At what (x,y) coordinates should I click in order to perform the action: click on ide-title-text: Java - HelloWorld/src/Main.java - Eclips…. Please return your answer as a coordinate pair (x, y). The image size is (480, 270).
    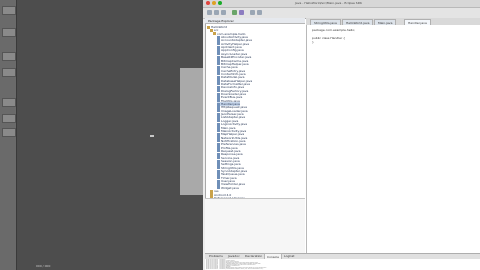
    Looking at the image, I should click on (328, 3).